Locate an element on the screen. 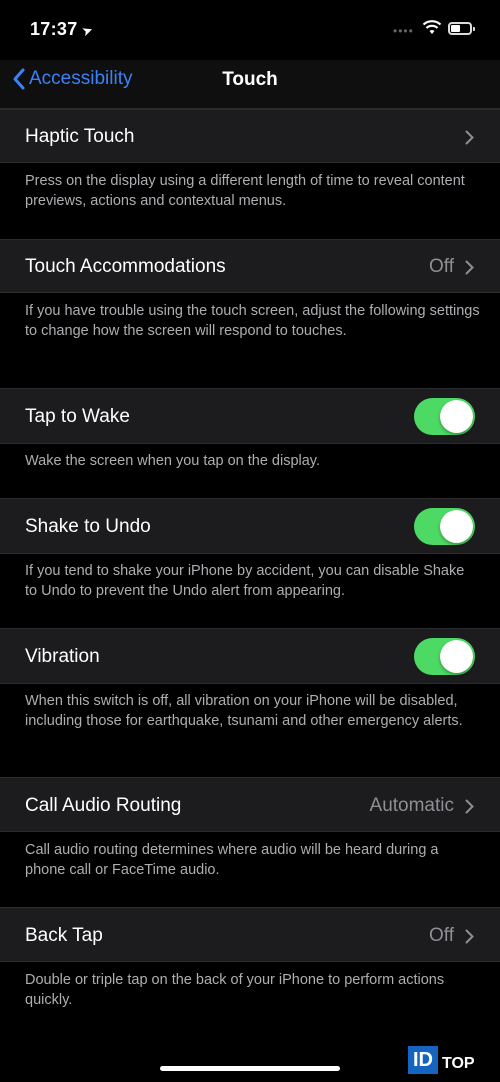  row-touch-accommodations: Touch Accommodations Off is located at coordinates (250, 266).